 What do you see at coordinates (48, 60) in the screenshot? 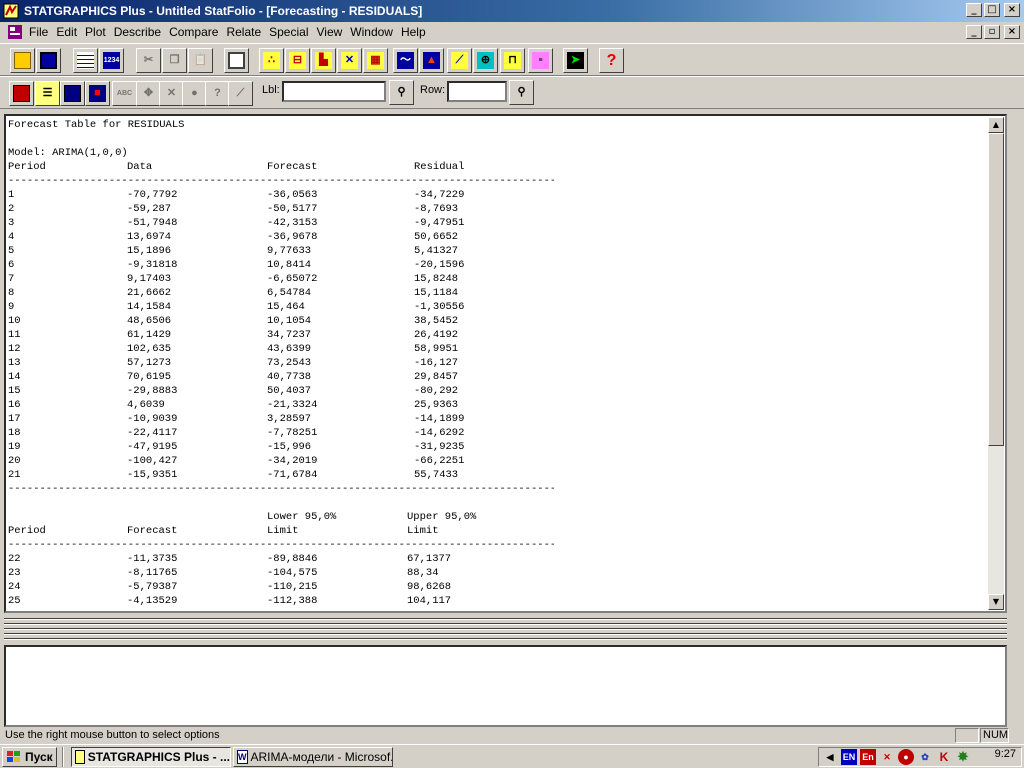
I see `save-button` at bounding box center [48, 60].